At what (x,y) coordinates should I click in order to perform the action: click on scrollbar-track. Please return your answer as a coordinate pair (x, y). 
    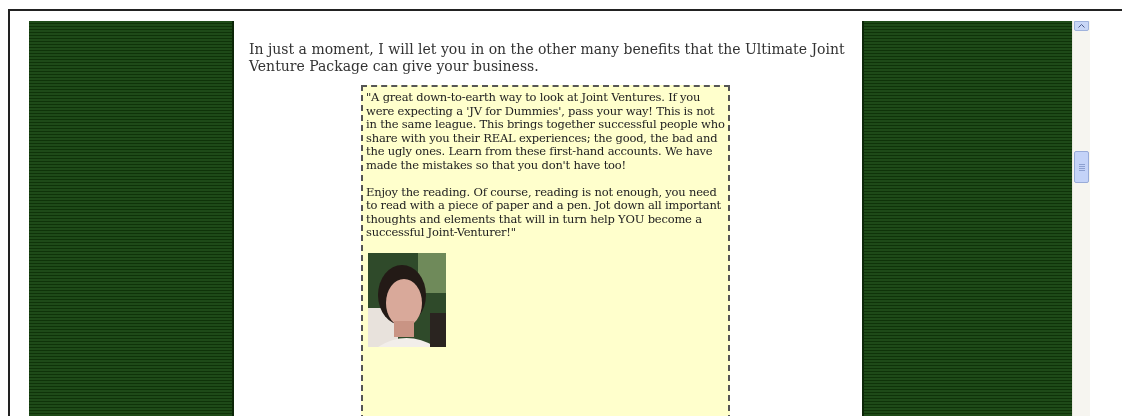
    Looking at the image, I should click on (1081, 218).